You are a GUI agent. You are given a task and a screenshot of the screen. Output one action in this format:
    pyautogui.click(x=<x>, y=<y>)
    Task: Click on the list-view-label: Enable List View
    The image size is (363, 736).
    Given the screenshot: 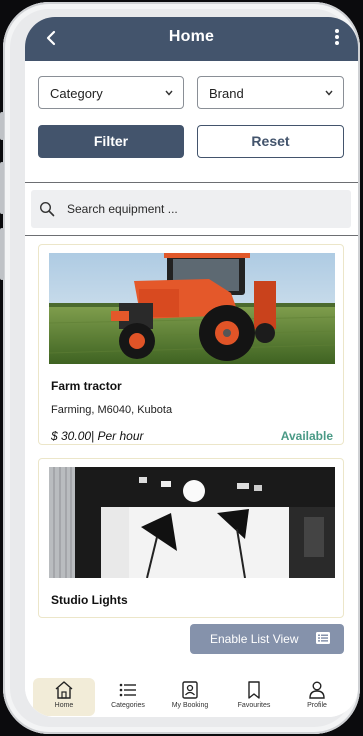 What is the action you would take?
    pyautogui.click(x=254, y=639)
    